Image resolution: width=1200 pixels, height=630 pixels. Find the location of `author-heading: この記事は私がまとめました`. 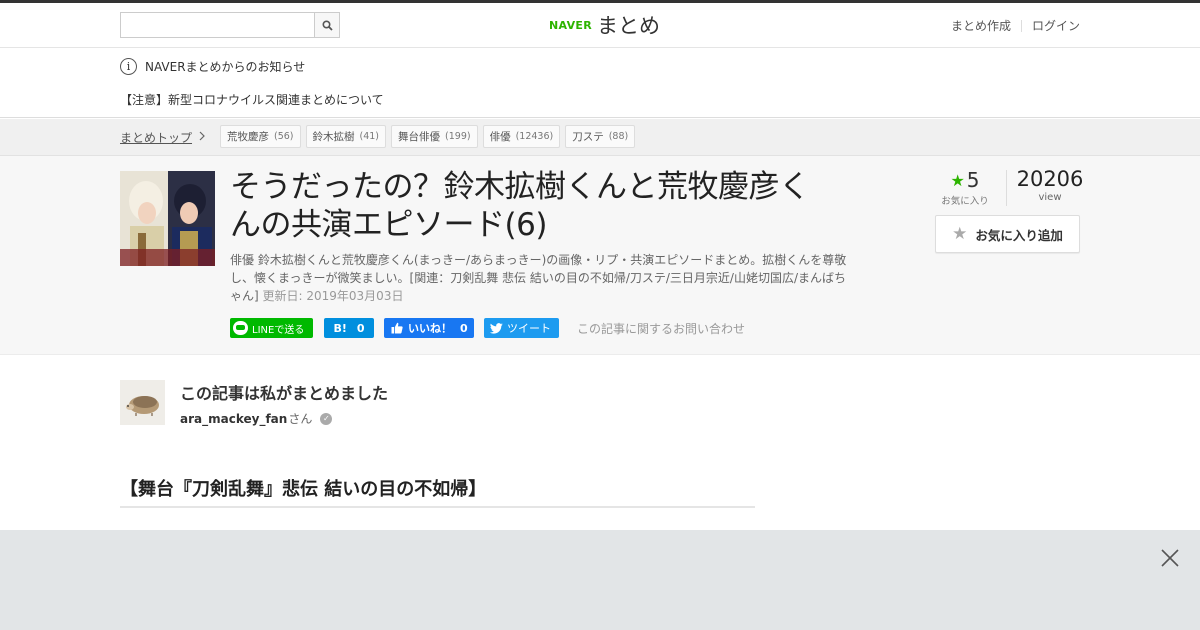

author-heading: この記事は私がまとめました is located at coordinates (284, 393).